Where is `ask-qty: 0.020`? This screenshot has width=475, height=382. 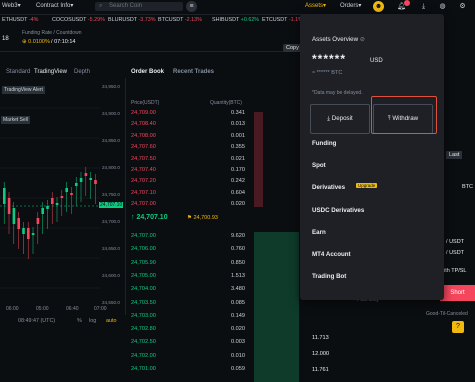
ask-qty: 0.020 is located at coordinates (238, 204).